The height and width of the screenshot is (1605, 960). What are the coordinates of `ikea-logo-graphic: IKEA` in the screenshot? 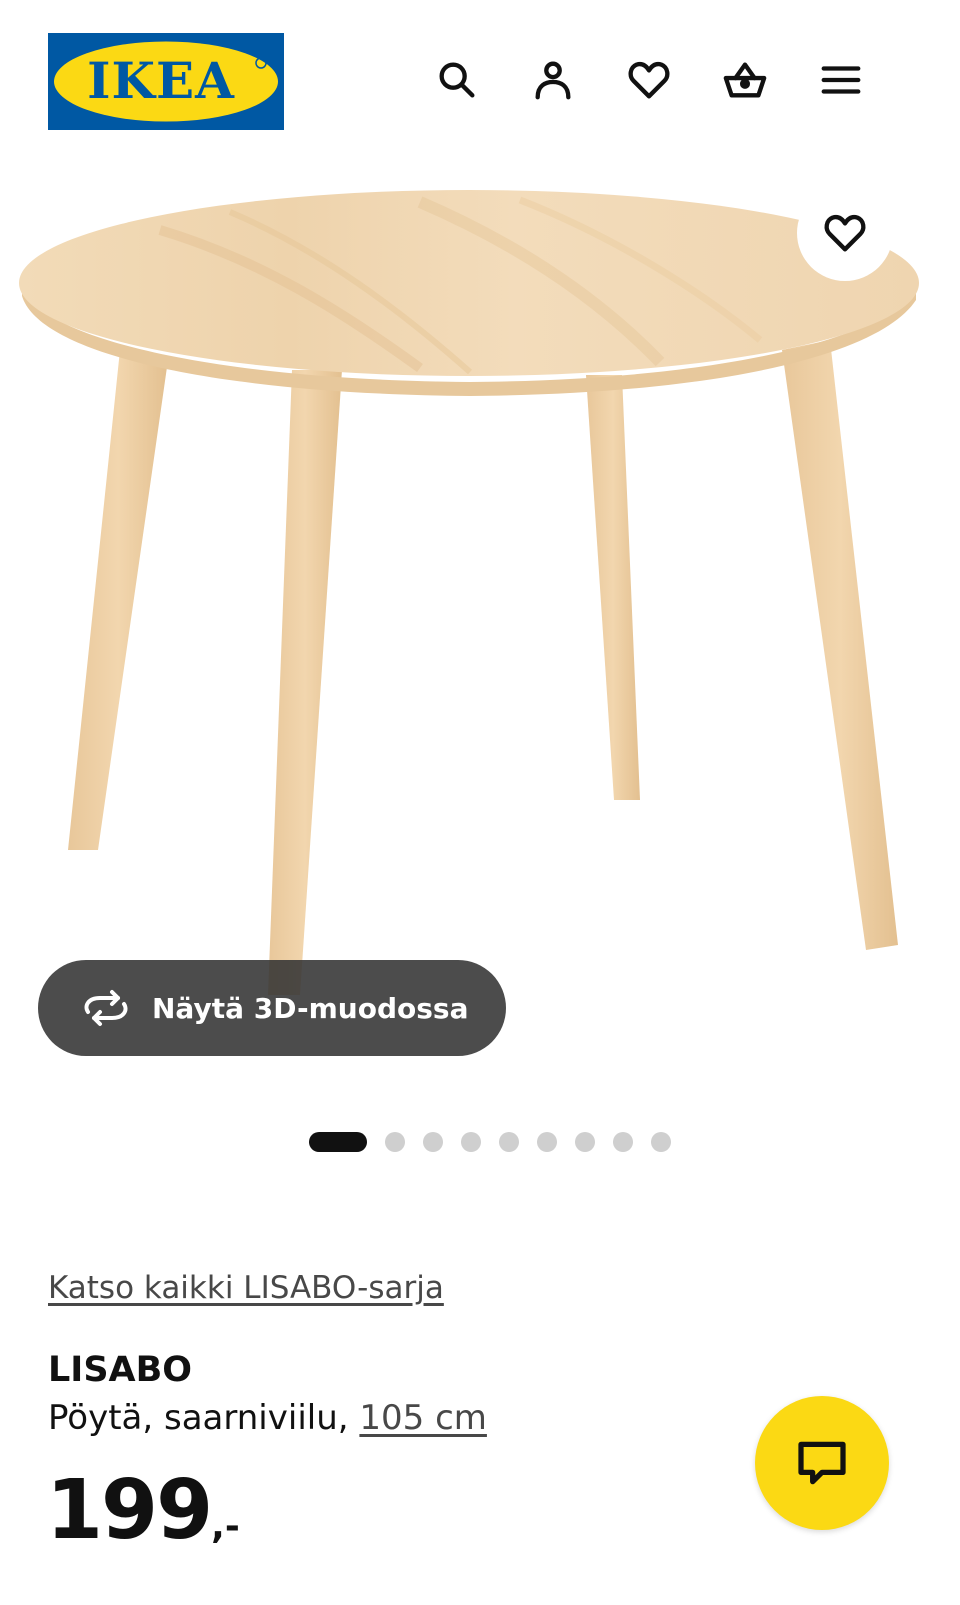 It's located at (166, 81).